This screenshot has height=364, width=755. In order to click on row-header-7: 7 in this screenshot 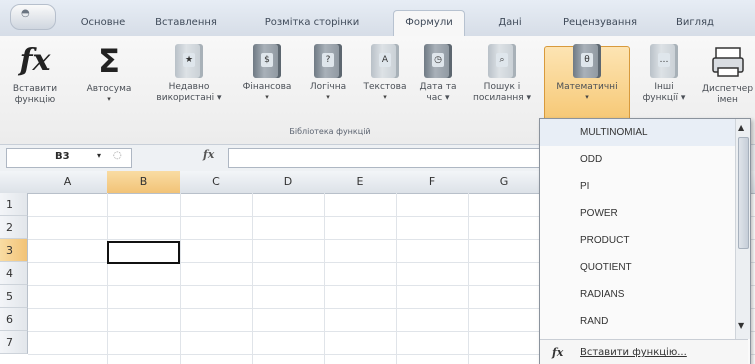, I will do `click(14, 342)`.